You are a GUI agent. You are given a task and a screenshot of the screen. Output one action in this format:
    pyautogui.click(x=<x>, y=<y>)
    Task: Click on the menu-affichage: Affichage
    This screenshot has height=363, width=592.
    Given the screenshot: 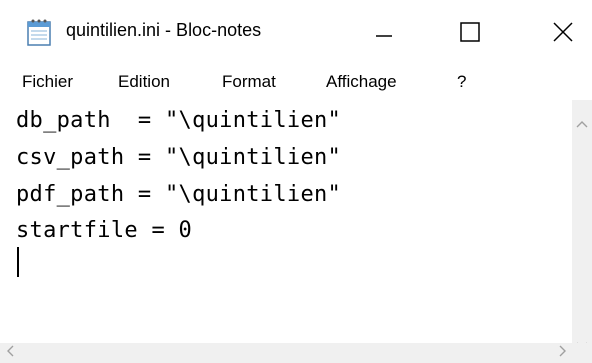 What is the action you would take?
    pyautogui.click(x=361, y=82)
    